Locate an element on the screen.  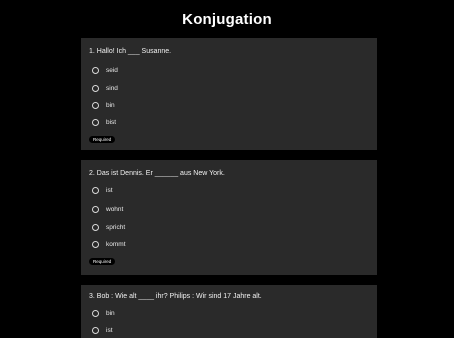
option-kommt: kommt is located at coordinates (109, 244).